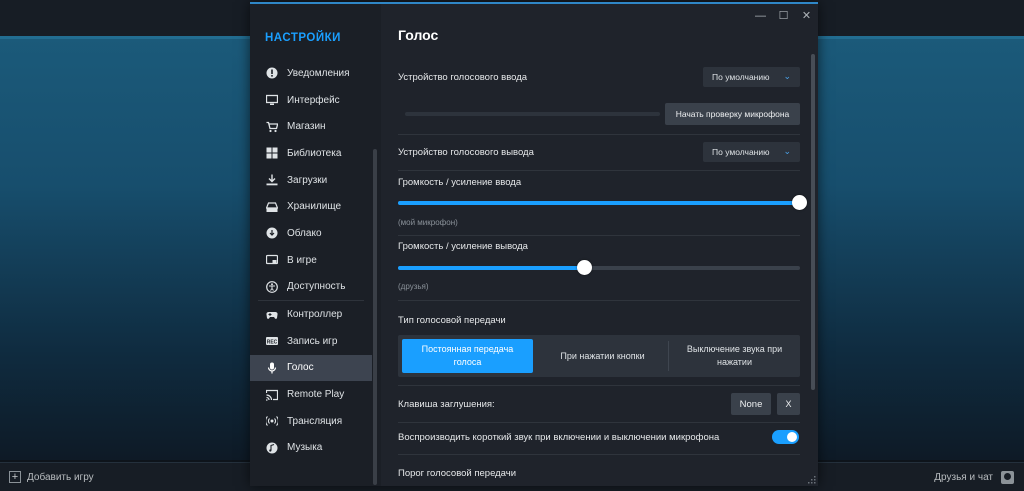  Describe the element at coordinates (463, 246) in the screenshot. I see `output-volume-label: Громкость / усиление вывода` at that location.